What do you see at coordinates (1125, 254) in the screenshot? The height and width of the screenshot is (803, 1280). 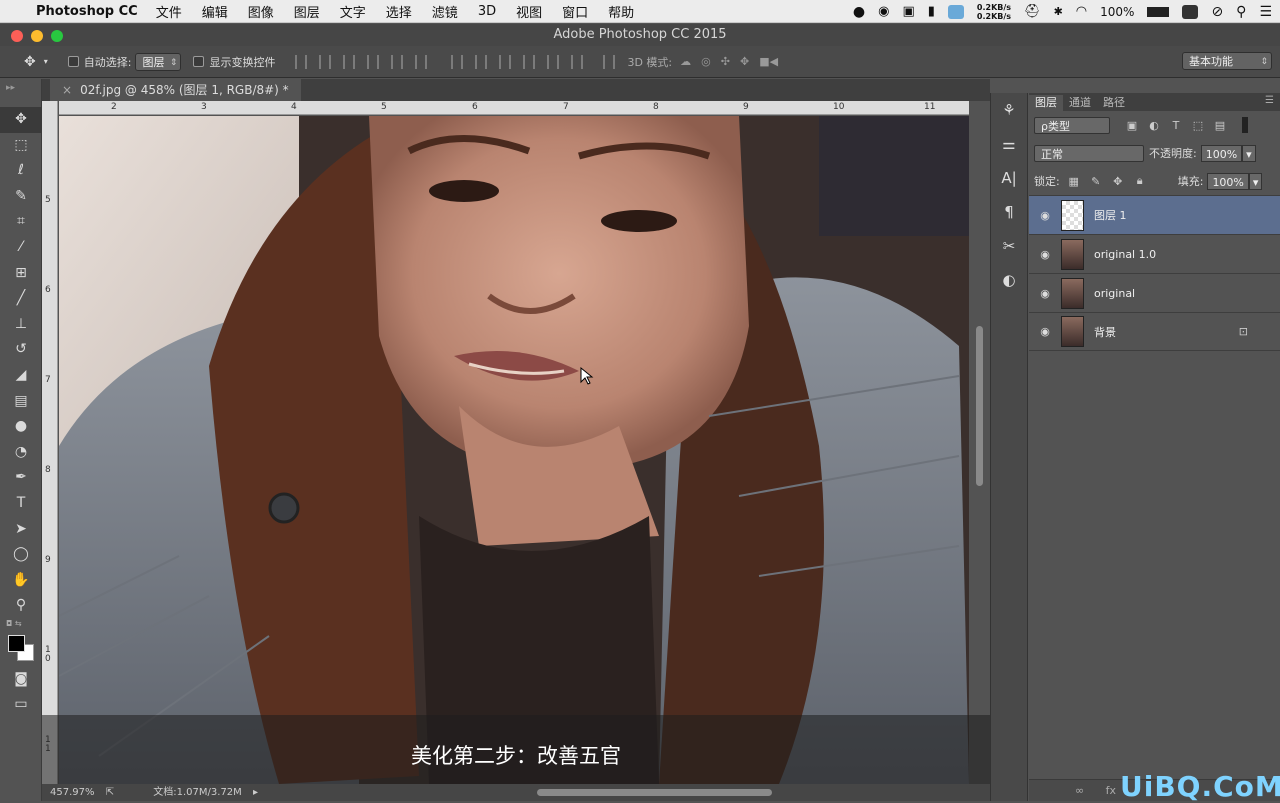 I see `layer-name: original 1.0` at bounding box center [1125, 254].